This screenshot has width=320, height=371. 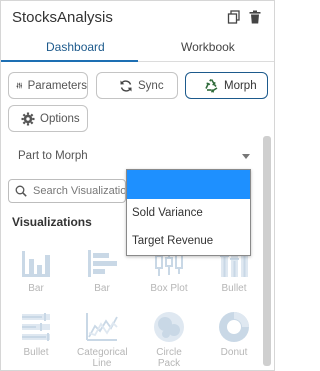 What do you see at coordinates (169, 327) in the screenshot?
I see `circle-pack-icon` at bounding box center [169, 327].